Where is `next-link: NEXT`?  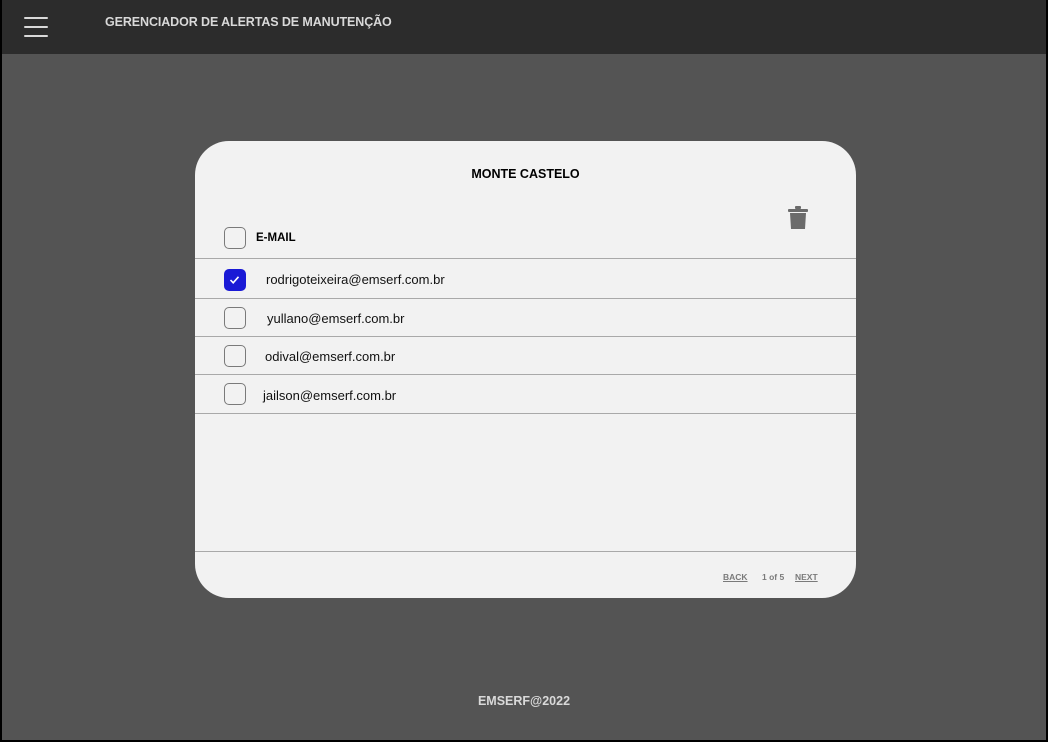
next-link: NEXT is located at coordinates (806, 577).